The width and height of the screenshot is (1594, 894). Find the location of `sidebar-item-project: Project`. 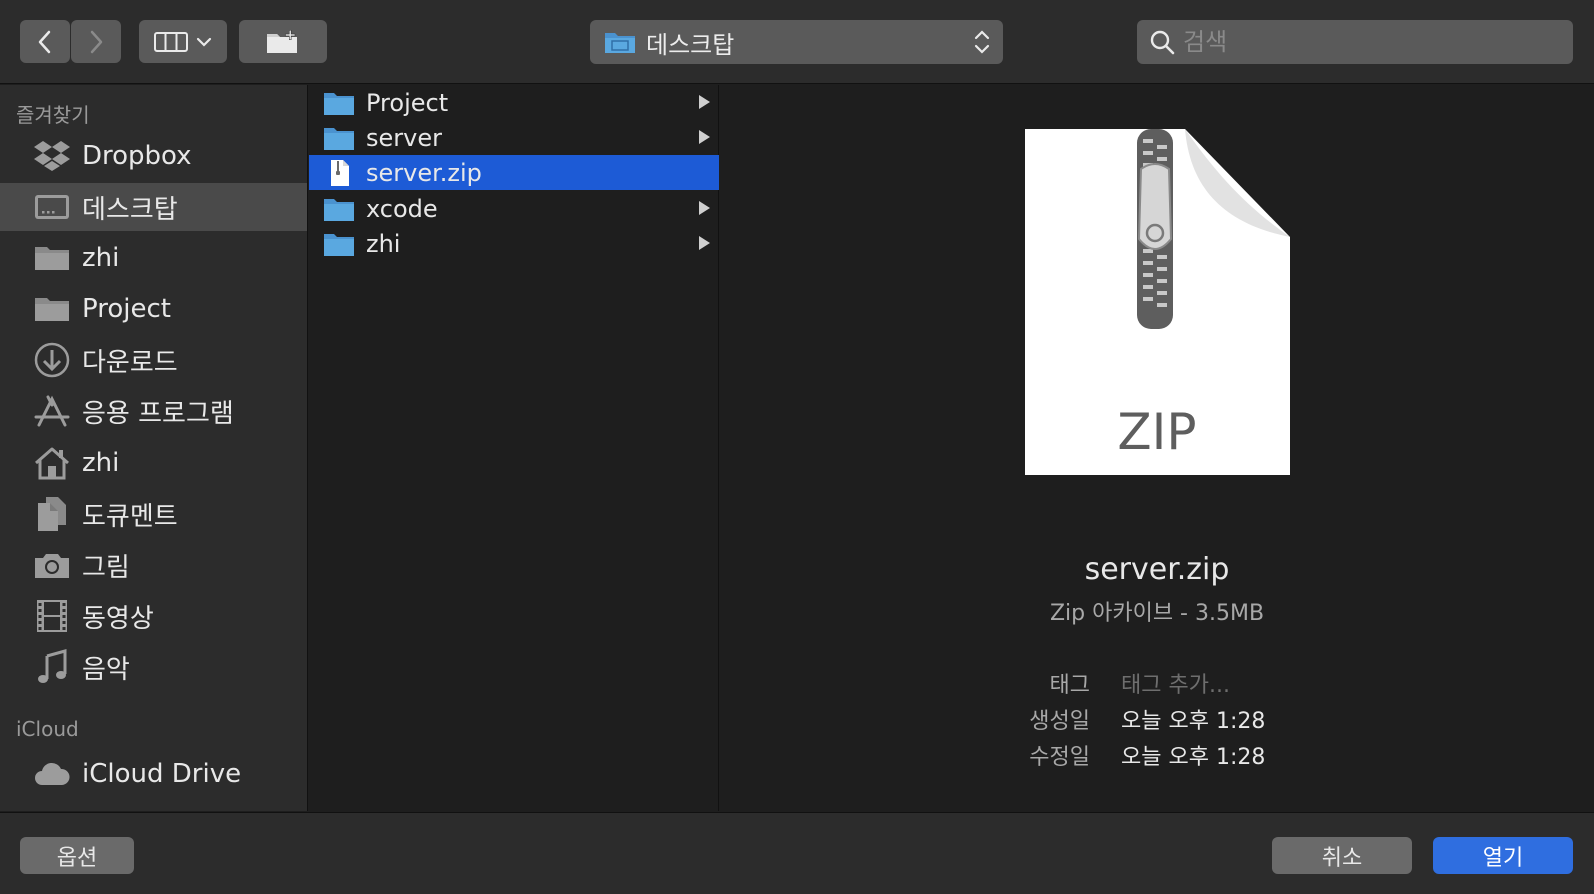

sidebar-item-project: Project is located at coordinates (153, 309).